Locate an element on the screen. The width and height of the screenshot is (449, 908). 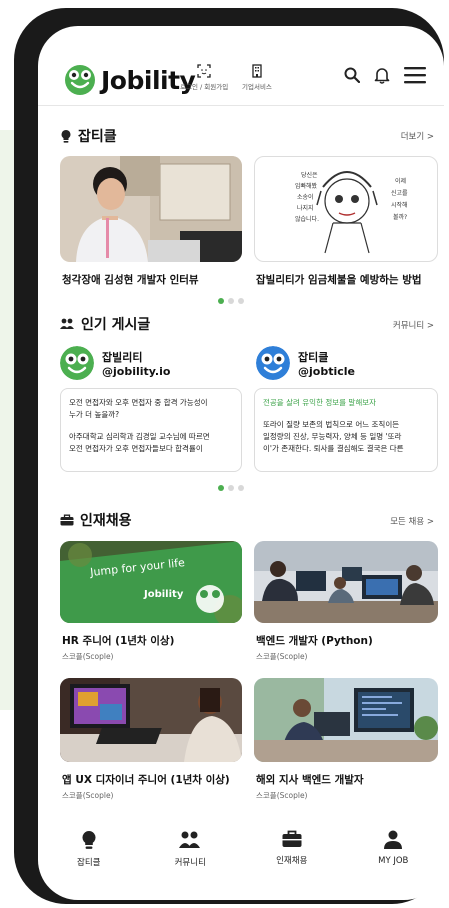
cartoon-image: 당신은 임빠해봤 소송이 나지지 않습니다. 이제 신고를 시작해 볼까? is located at coordinates (346, 209).